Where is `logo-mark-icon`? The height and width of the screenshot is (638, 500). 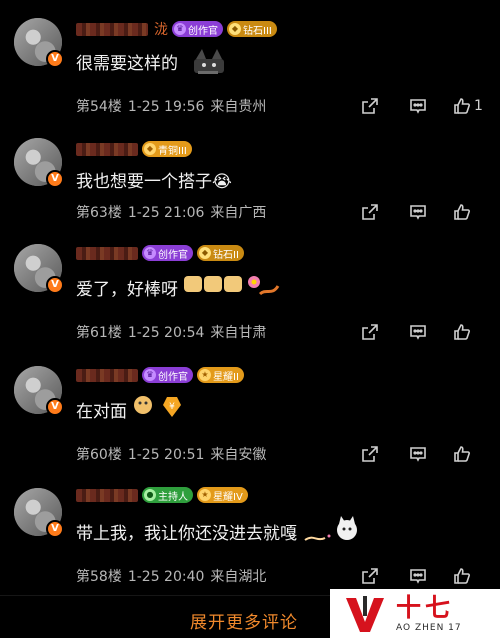
logo-mark-icon is located at coordinates (365, 613).